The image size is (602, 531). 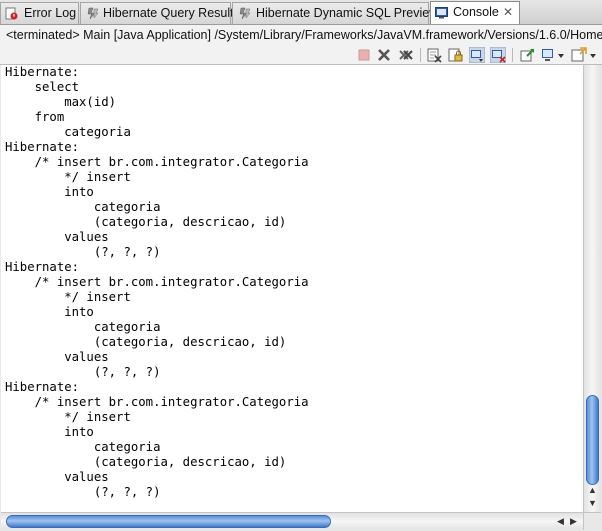 I want to click on scroll-left-arrow: ◀, so click(x=560, y=521).